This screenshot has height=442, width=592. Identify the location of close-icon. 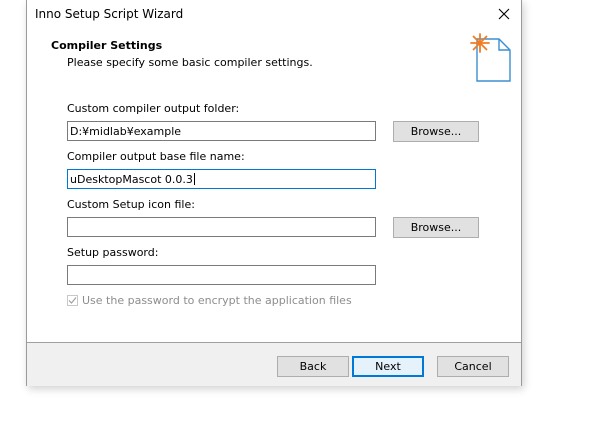
(504, 14).